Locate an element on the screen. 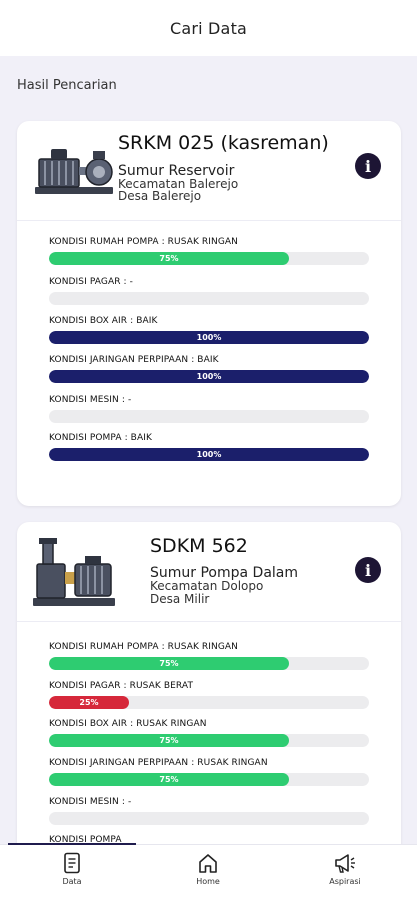  condition-label: KONDISI JARINGAN PERPIPAAN : BAIK is located at coordinates (134, 360).